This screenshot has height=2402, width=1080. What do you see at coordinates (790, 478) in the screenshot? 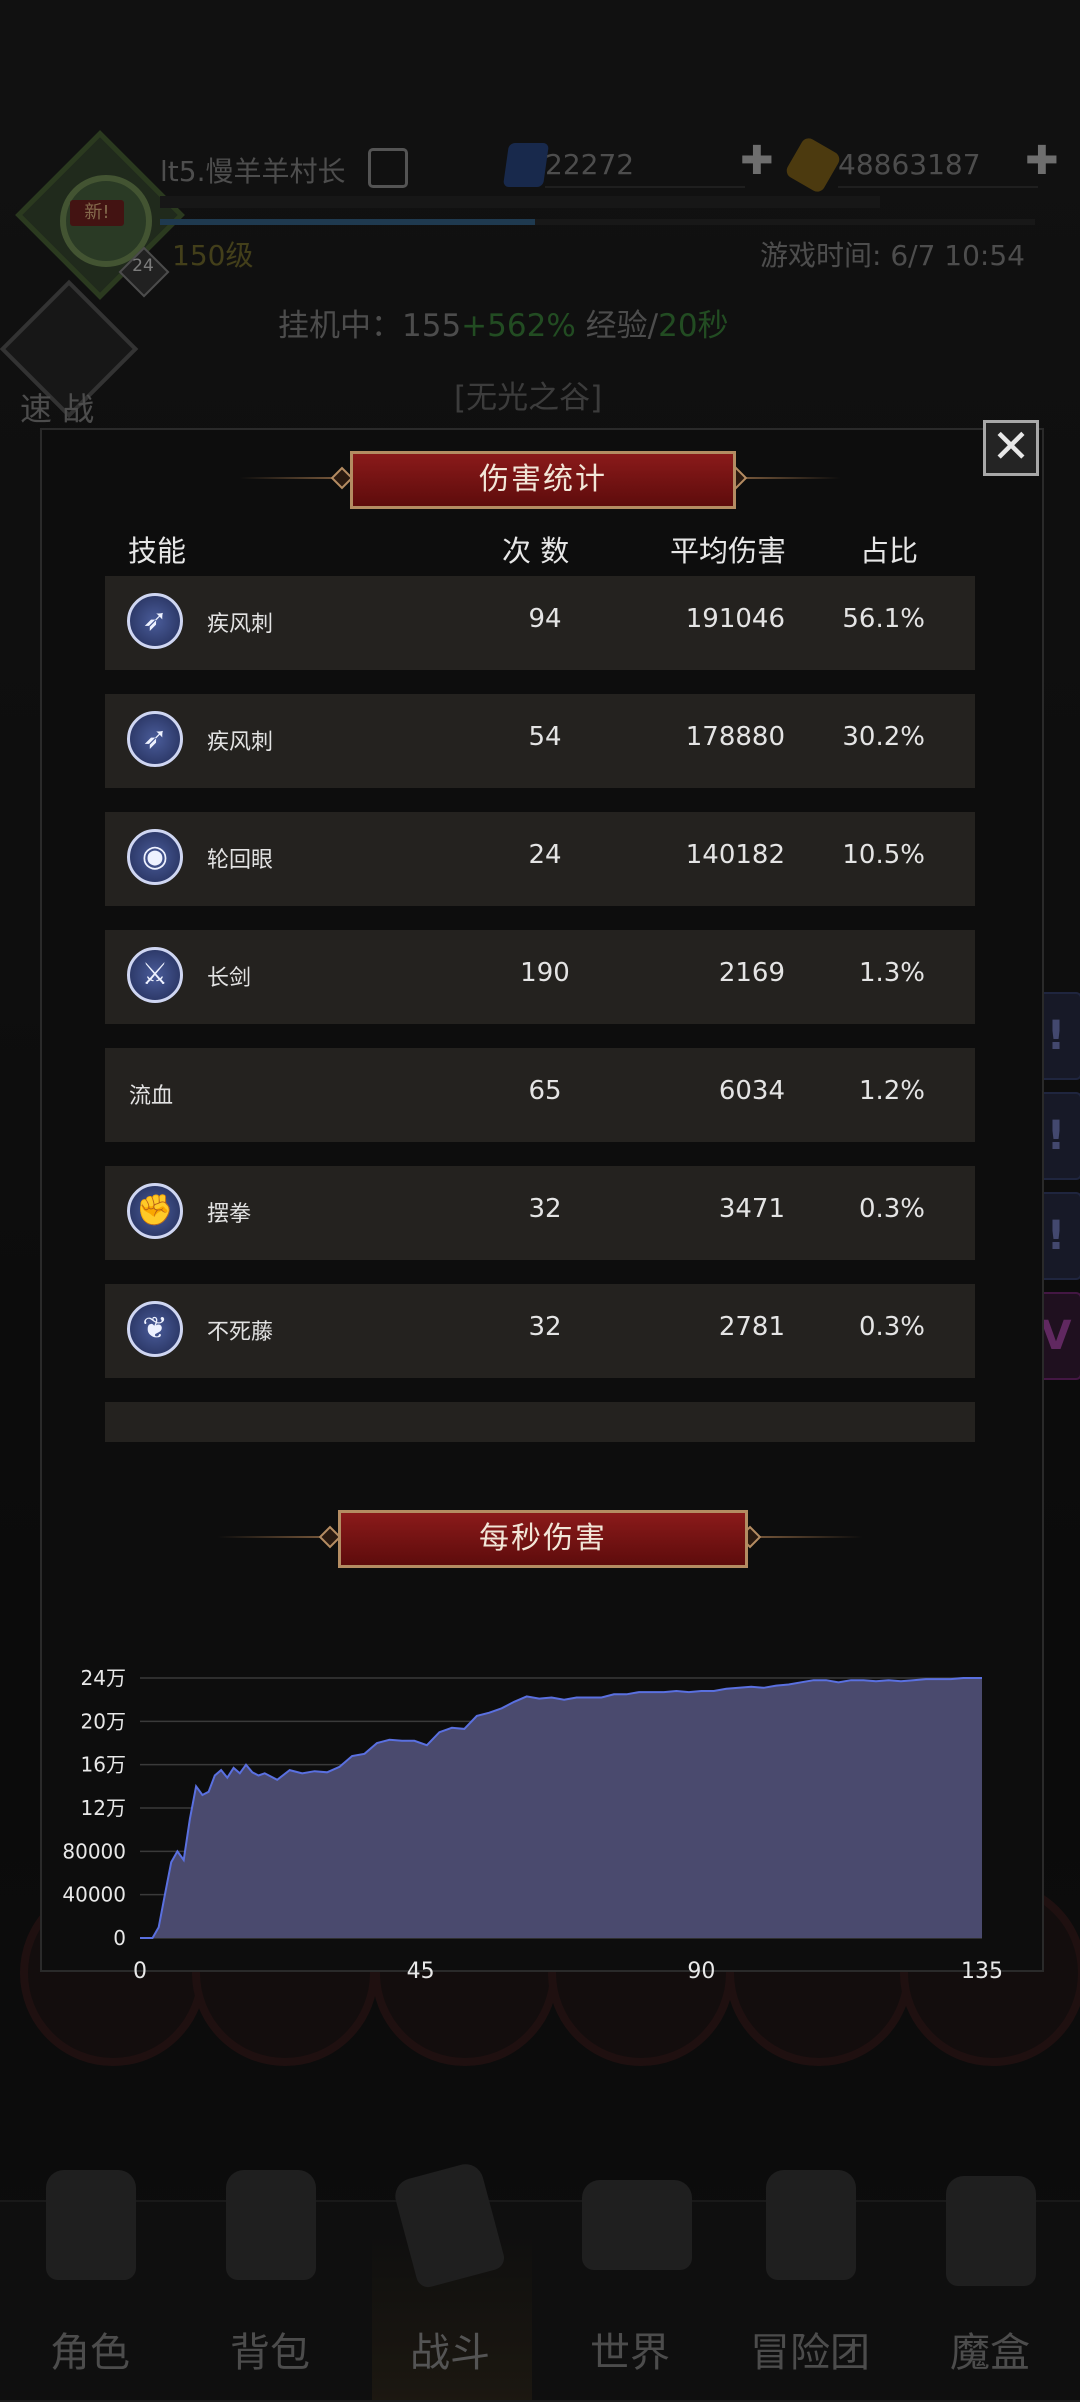
I see `title-ornament-right` at bounding box center [790, 478].